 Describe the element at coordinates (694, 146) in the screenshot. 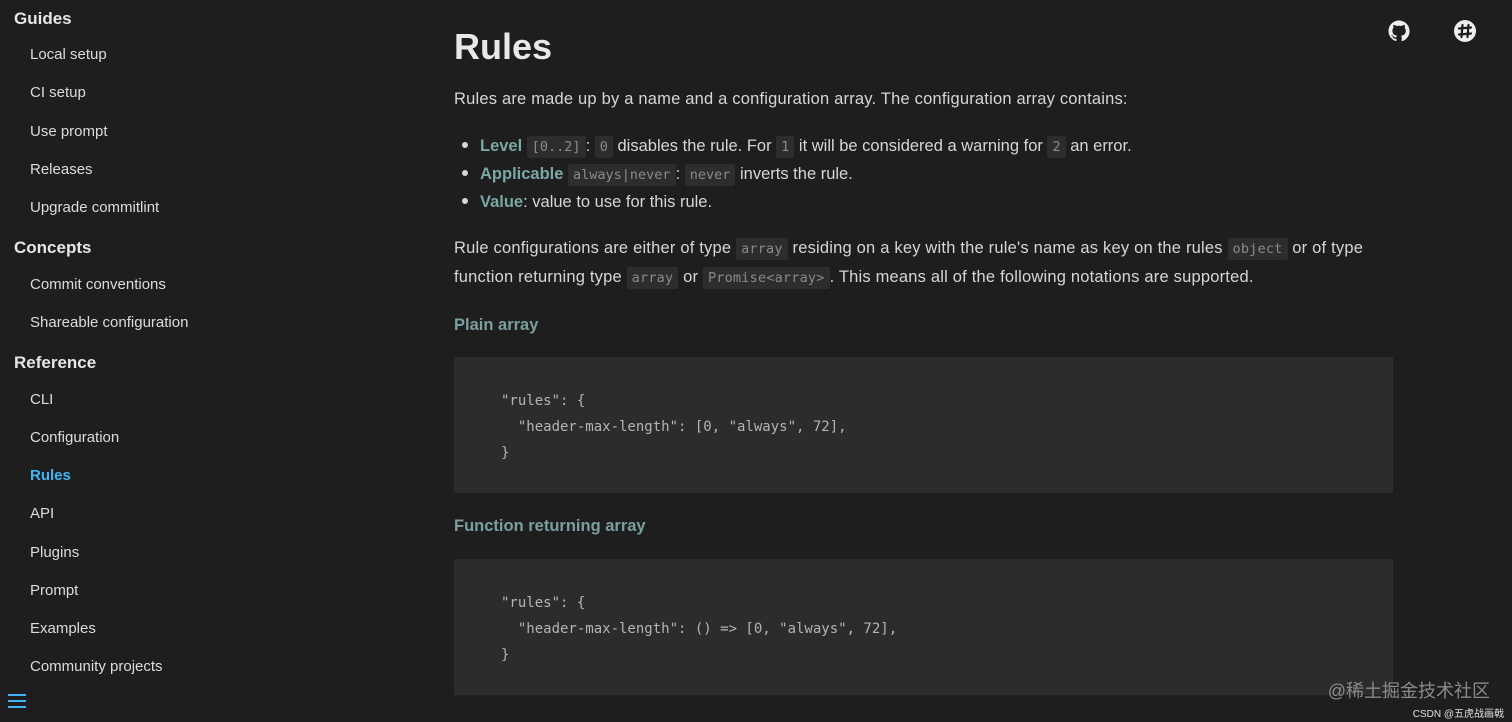

I see `text: disables the rule. For` at that location.